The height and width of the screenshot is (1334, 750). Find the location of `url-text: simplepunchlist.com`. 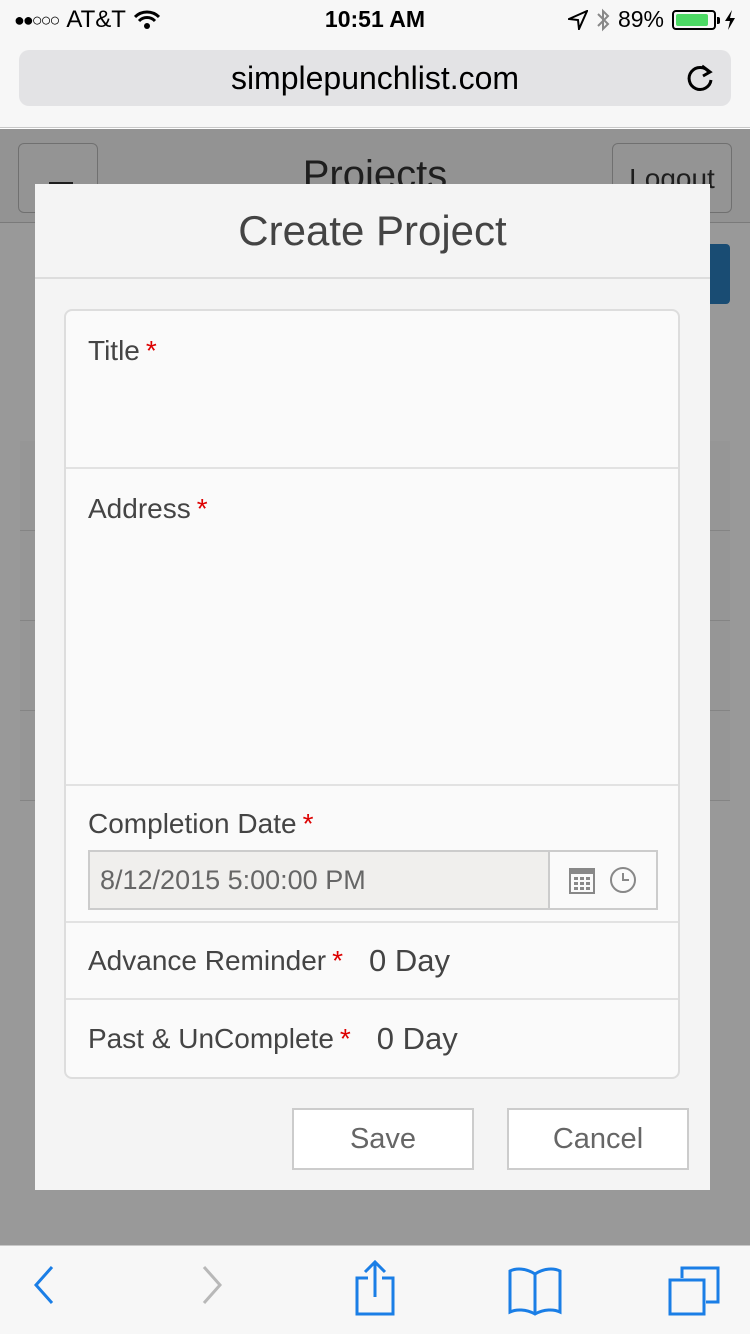

url-text: simplepunchlist.com is located at coordinates (375, 78).